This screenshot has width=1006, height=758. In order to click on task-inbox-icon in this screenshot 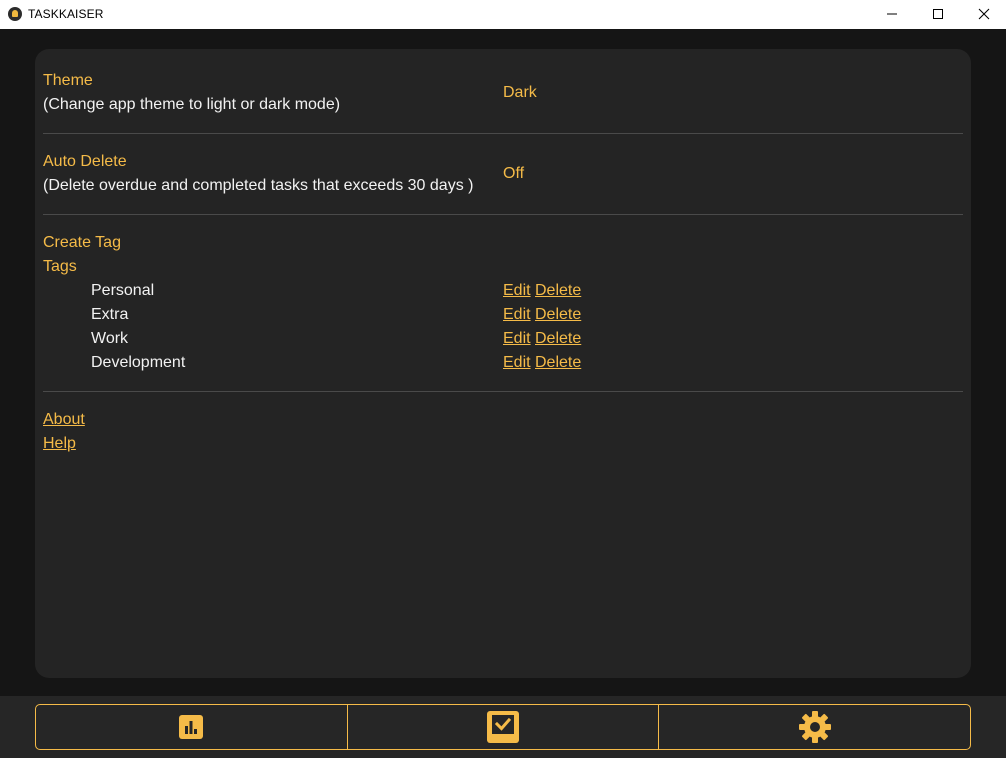, I will do `click(503, 727)`.